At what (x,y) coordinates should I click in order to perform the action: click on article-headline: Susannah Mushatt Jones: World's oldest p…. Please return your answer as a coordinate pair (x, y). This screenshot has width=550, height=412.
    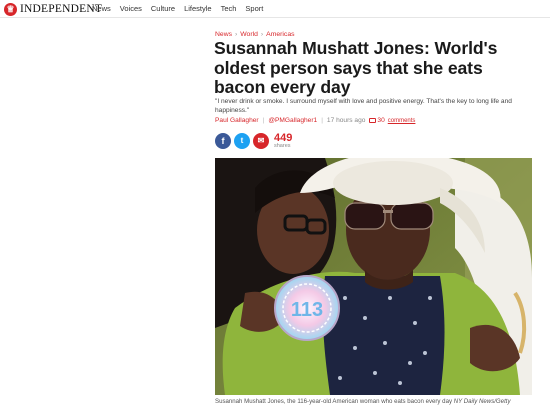
    Looking at the image, I should click on (356, 67).